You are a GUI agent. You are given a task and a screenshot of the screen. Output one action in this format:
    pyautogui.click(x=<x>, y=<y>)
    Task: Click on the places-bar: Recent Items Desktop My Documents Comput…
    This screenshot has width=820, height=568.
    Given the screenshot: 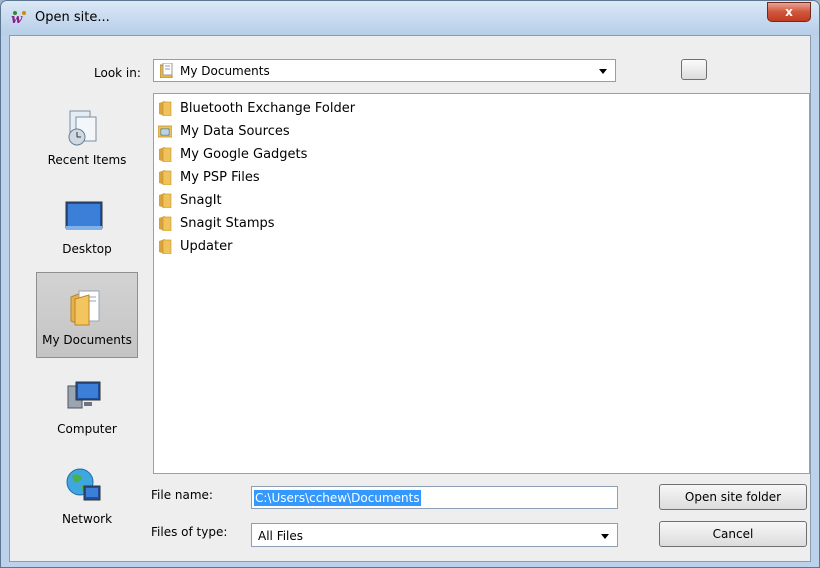 What is the action you would take?
    pyautogui.click(x=78, y=328)
    